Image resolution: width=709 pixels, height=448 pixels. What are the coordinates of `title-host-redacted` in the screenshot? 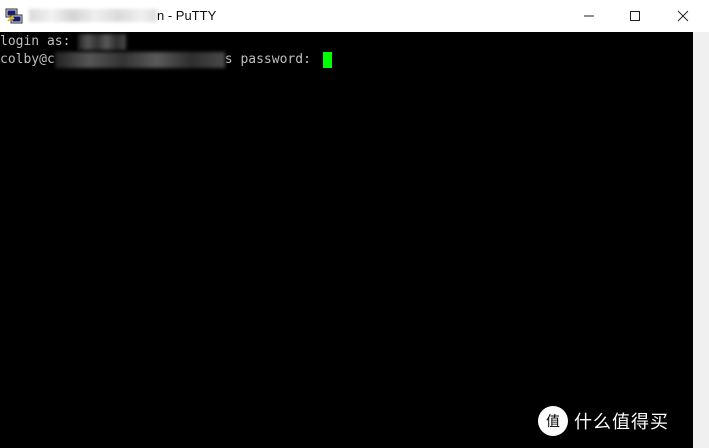 It's located at (93, 15).